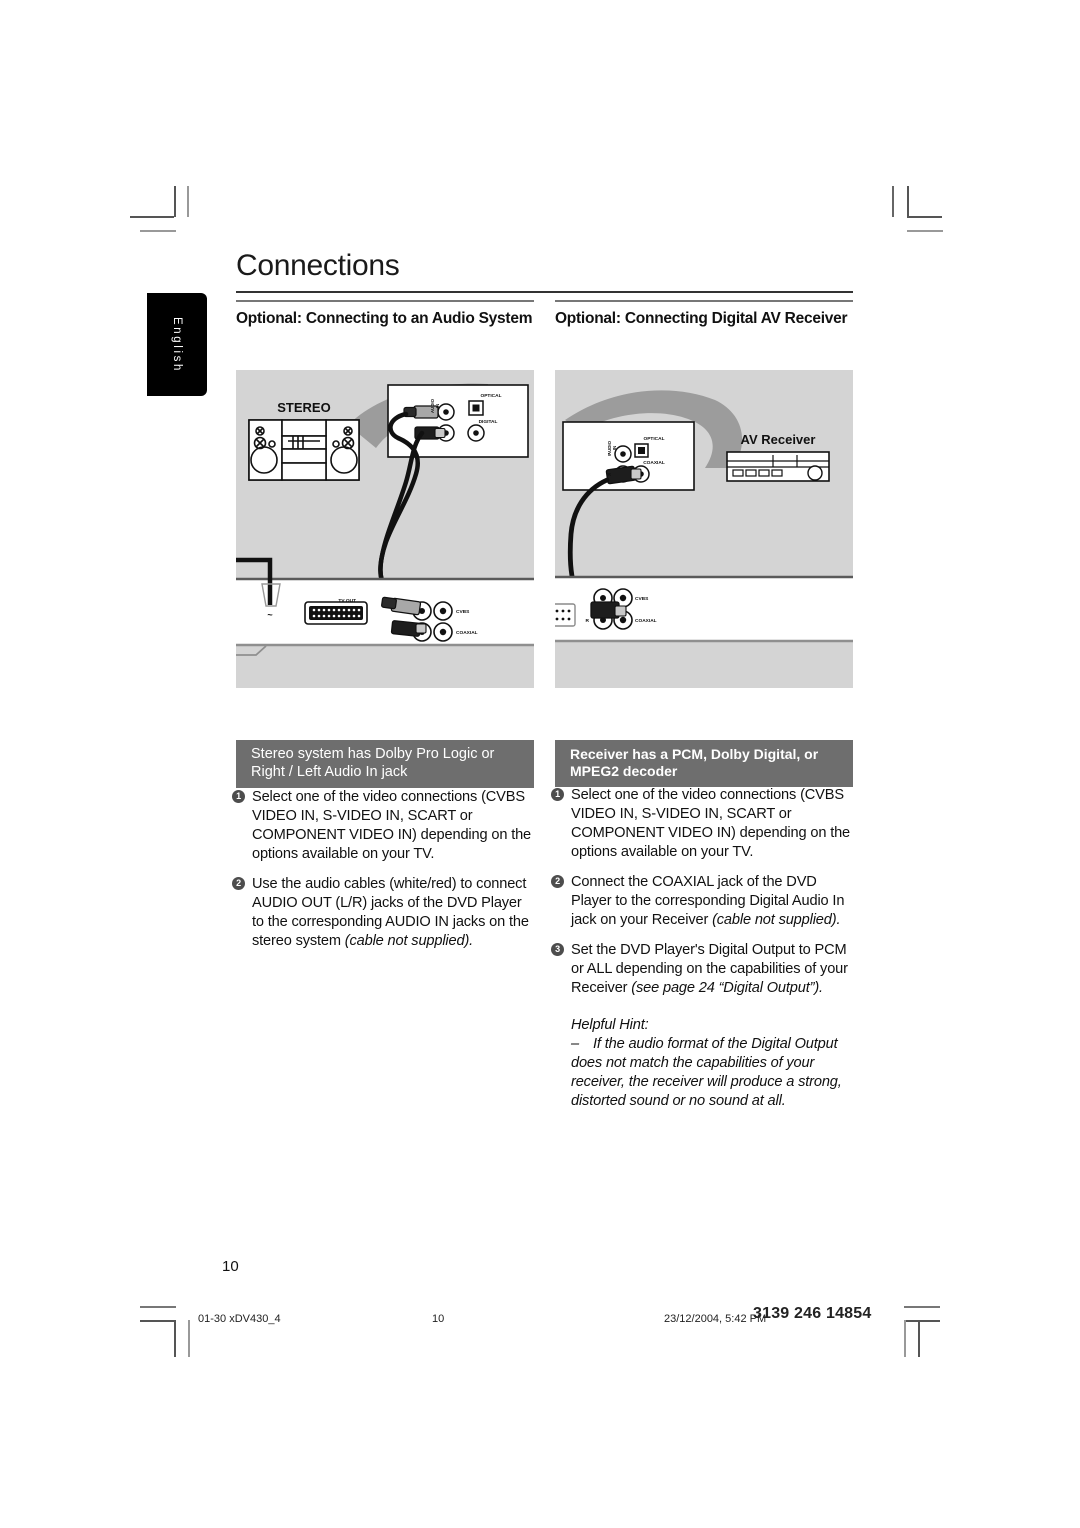  I want to click on page-number: 10, so click(230, 1266).